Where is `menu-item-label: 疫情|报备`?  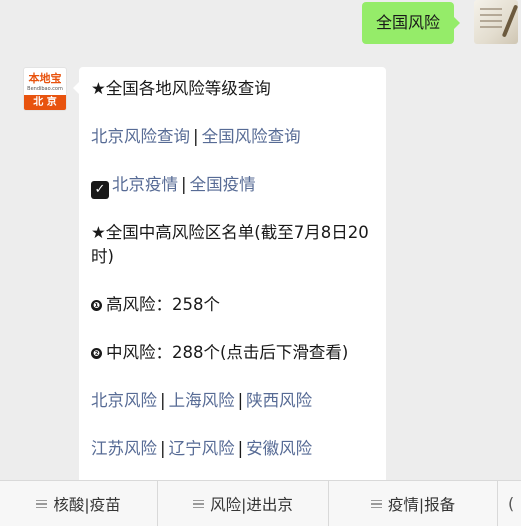 menu-item-label: 疫情|报备 is located at coordinates (421, 505).